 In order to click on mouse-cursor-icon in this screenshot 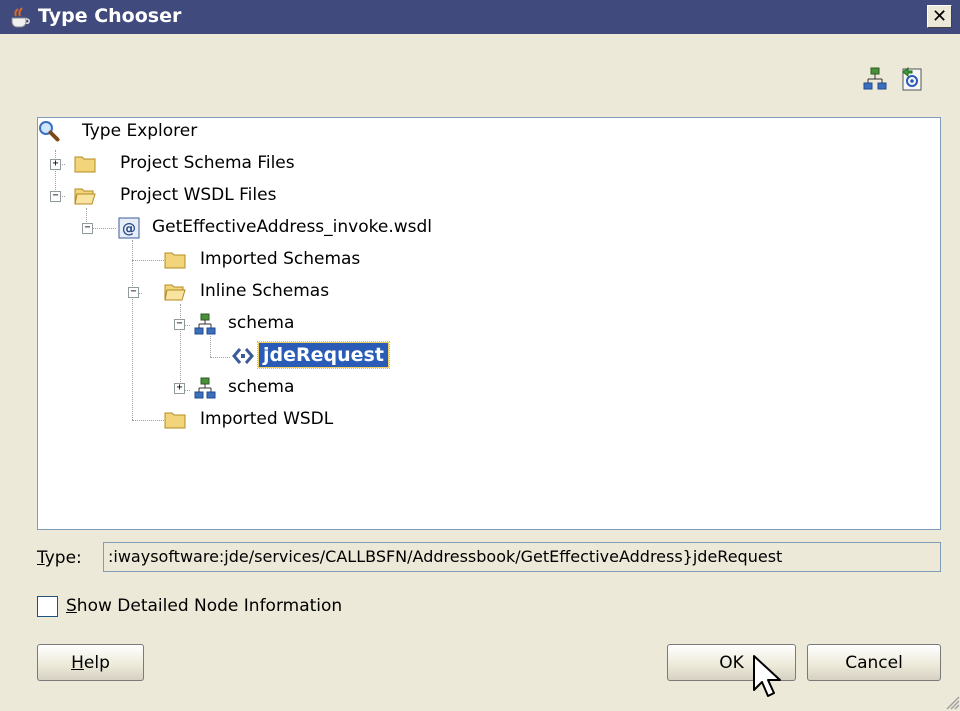, I will do `click(767, 676)`.